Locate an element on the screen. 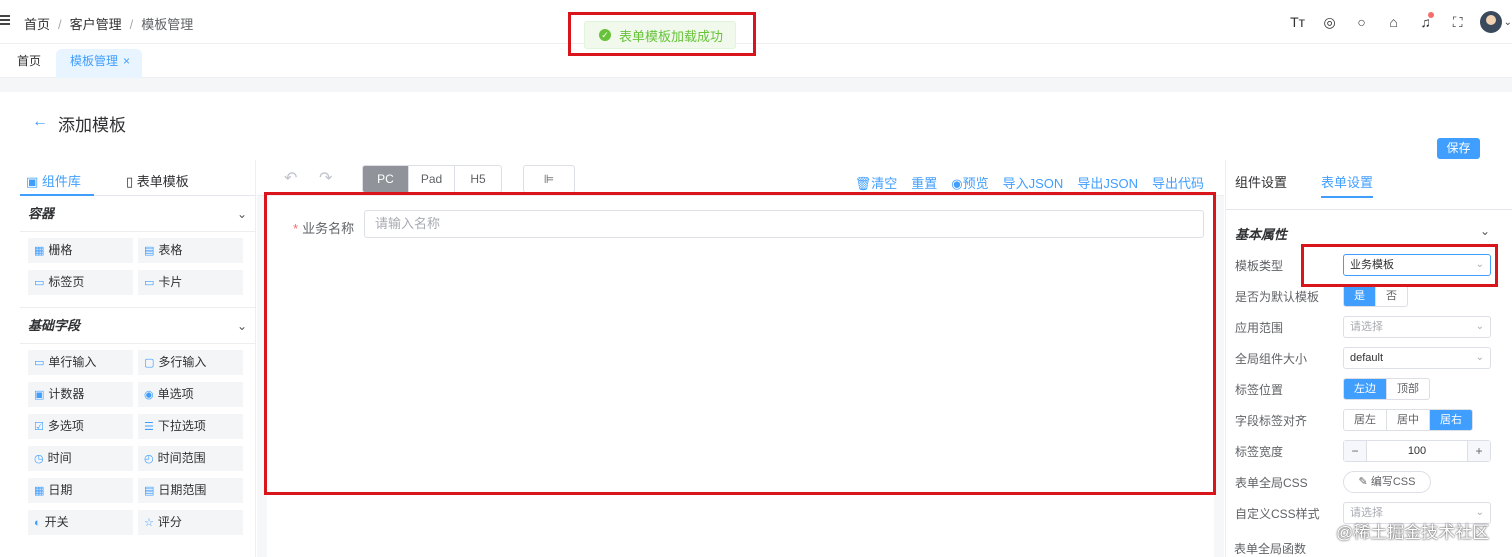  checkbox-icon: ☑ is located at coordinates (39, 427).